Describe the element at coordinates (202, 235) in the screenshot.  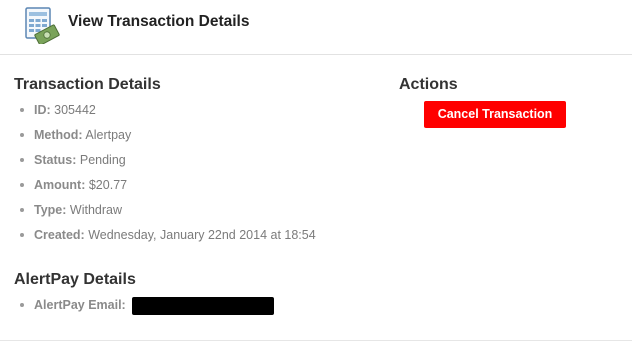
I see `detail-value: Wednesday, January 22nd 2014 at 18:54` at that location.